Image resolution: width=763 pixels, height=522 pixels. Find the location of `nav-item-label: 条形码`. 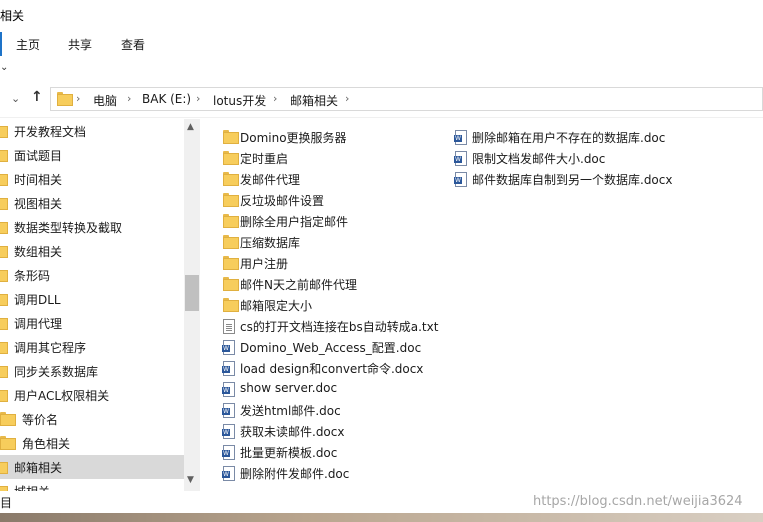

nav-item-label: 条形码 is located at coordinates (32, 276).